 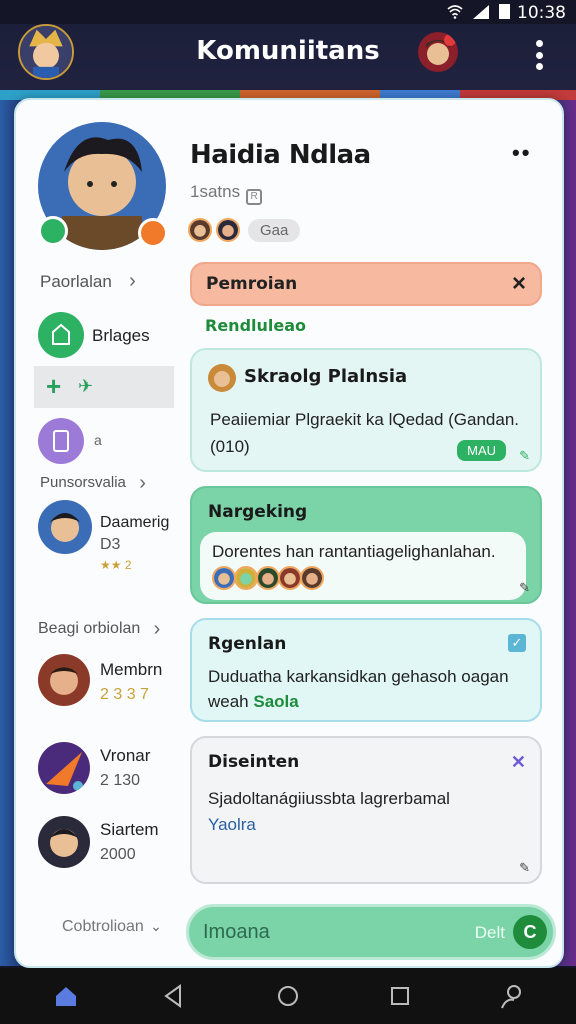 I want to click on reward-badge-icon, so click(x=153, y=233).